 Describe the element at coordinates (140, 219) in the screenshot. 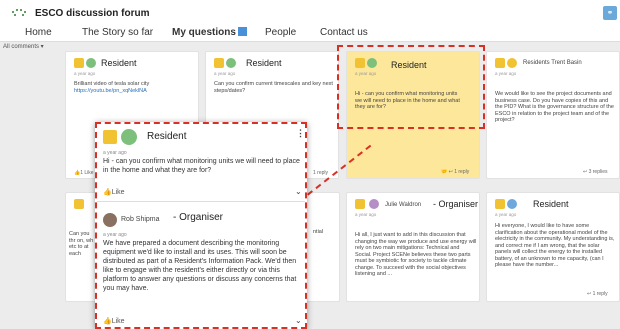

I see `author-name: Rob Shipma` at that location.